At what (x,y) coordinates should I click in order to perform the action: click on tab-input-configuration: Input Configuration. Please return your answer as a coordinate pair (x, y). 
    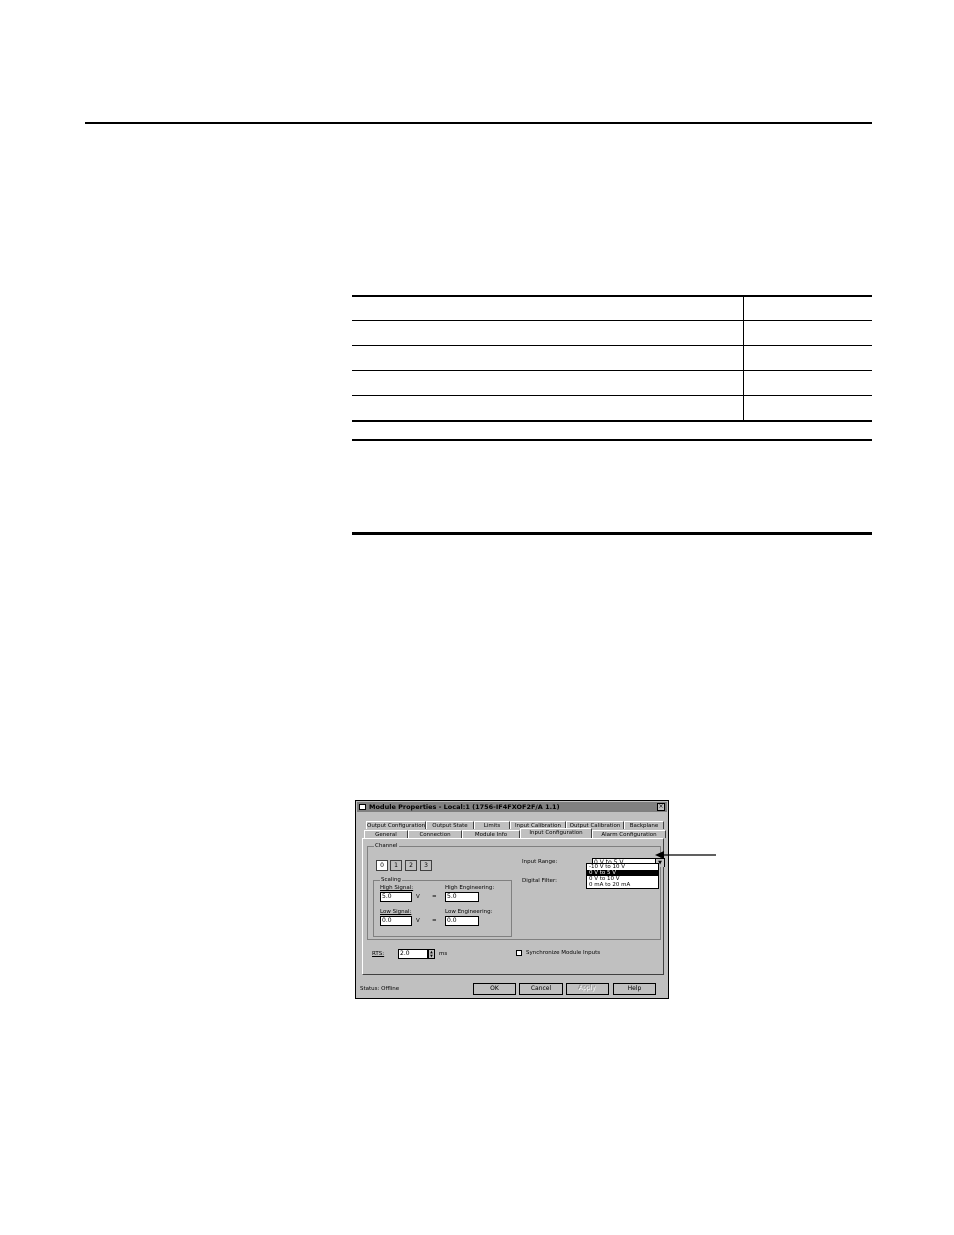
    Looking at the image, I should click on (556, 833).